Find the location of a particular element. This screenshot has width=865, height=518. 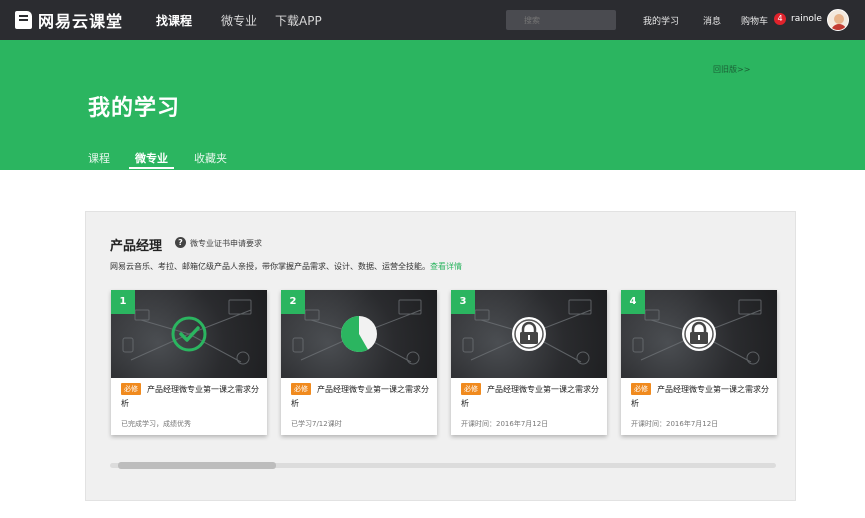

avatar is located at coordinates (838, 20).